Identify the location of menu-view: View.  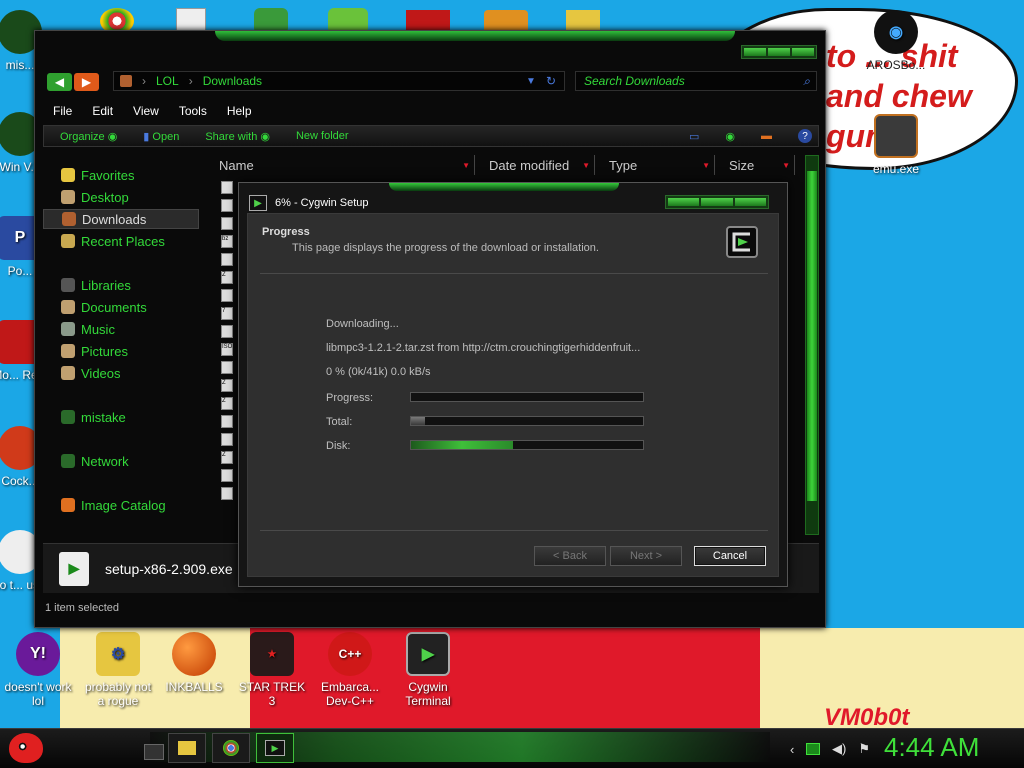
(146, 111).